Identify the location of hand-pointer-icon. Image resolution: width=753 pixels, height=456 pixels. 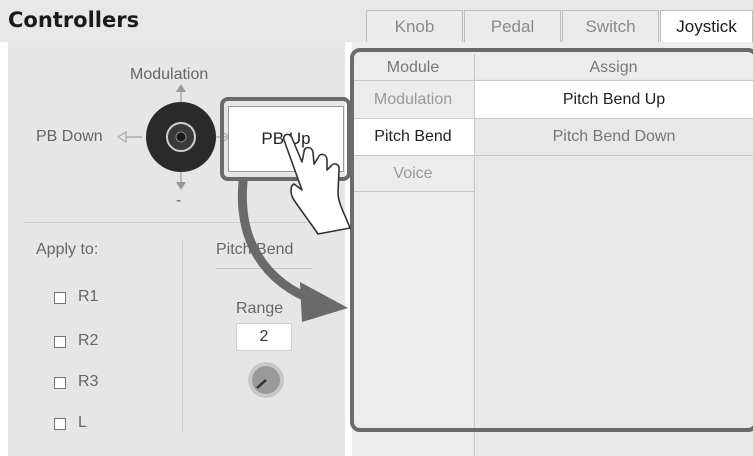
(316, 184).